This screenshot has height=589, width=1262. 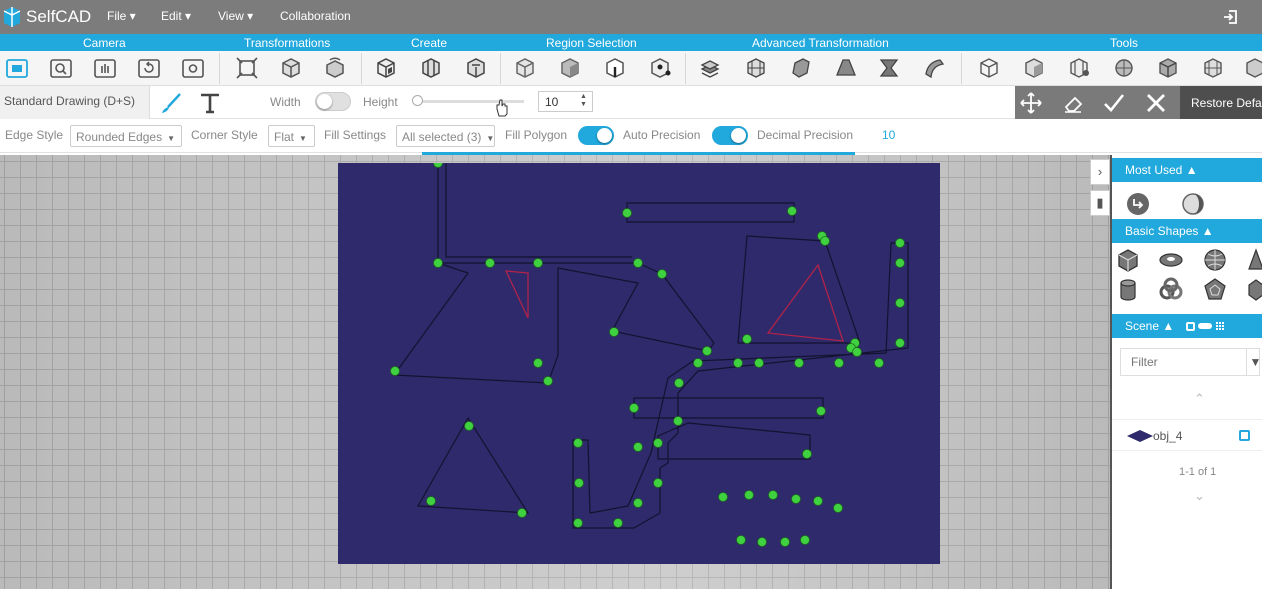 What do you see at coordinates (1114, 103) in the screenshot?
I see `confirm-check-icon` at bounding box center [1114, 103].